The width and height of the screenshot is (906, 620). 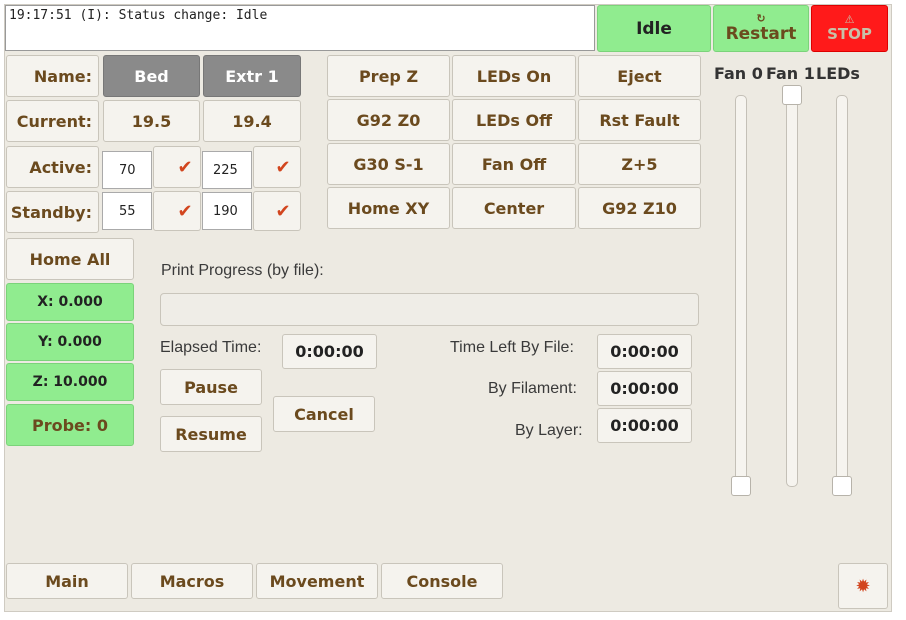 I want to click on macro-label: Fan Off, so click(x=514, y=164).